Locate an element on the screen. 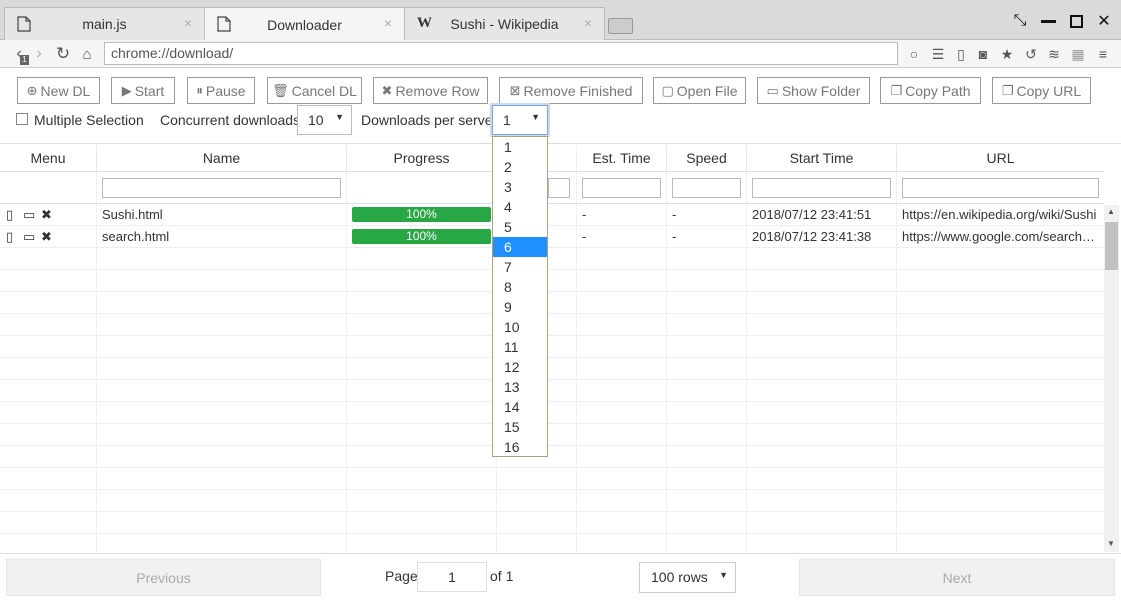 The width and height of the screenshot is (1121, 600). downloads-per-server-select: 1 ▼ is located at coordinates (520, 120).